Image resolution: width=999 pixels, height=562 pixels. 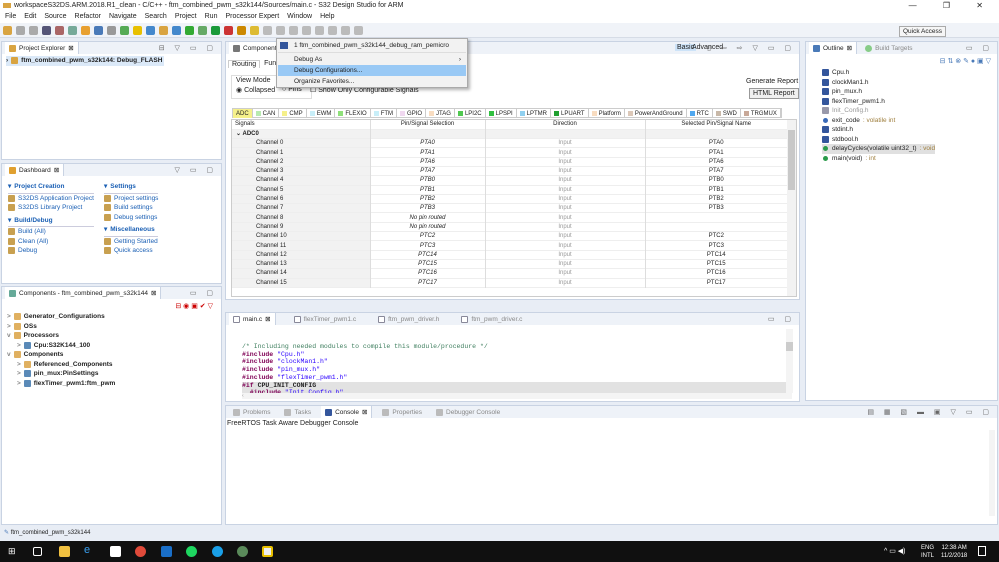 What do you see at coordinates (61, 327) in the screenshot?
I see `tree-item: > OSs` at bounding box center [61, 327].